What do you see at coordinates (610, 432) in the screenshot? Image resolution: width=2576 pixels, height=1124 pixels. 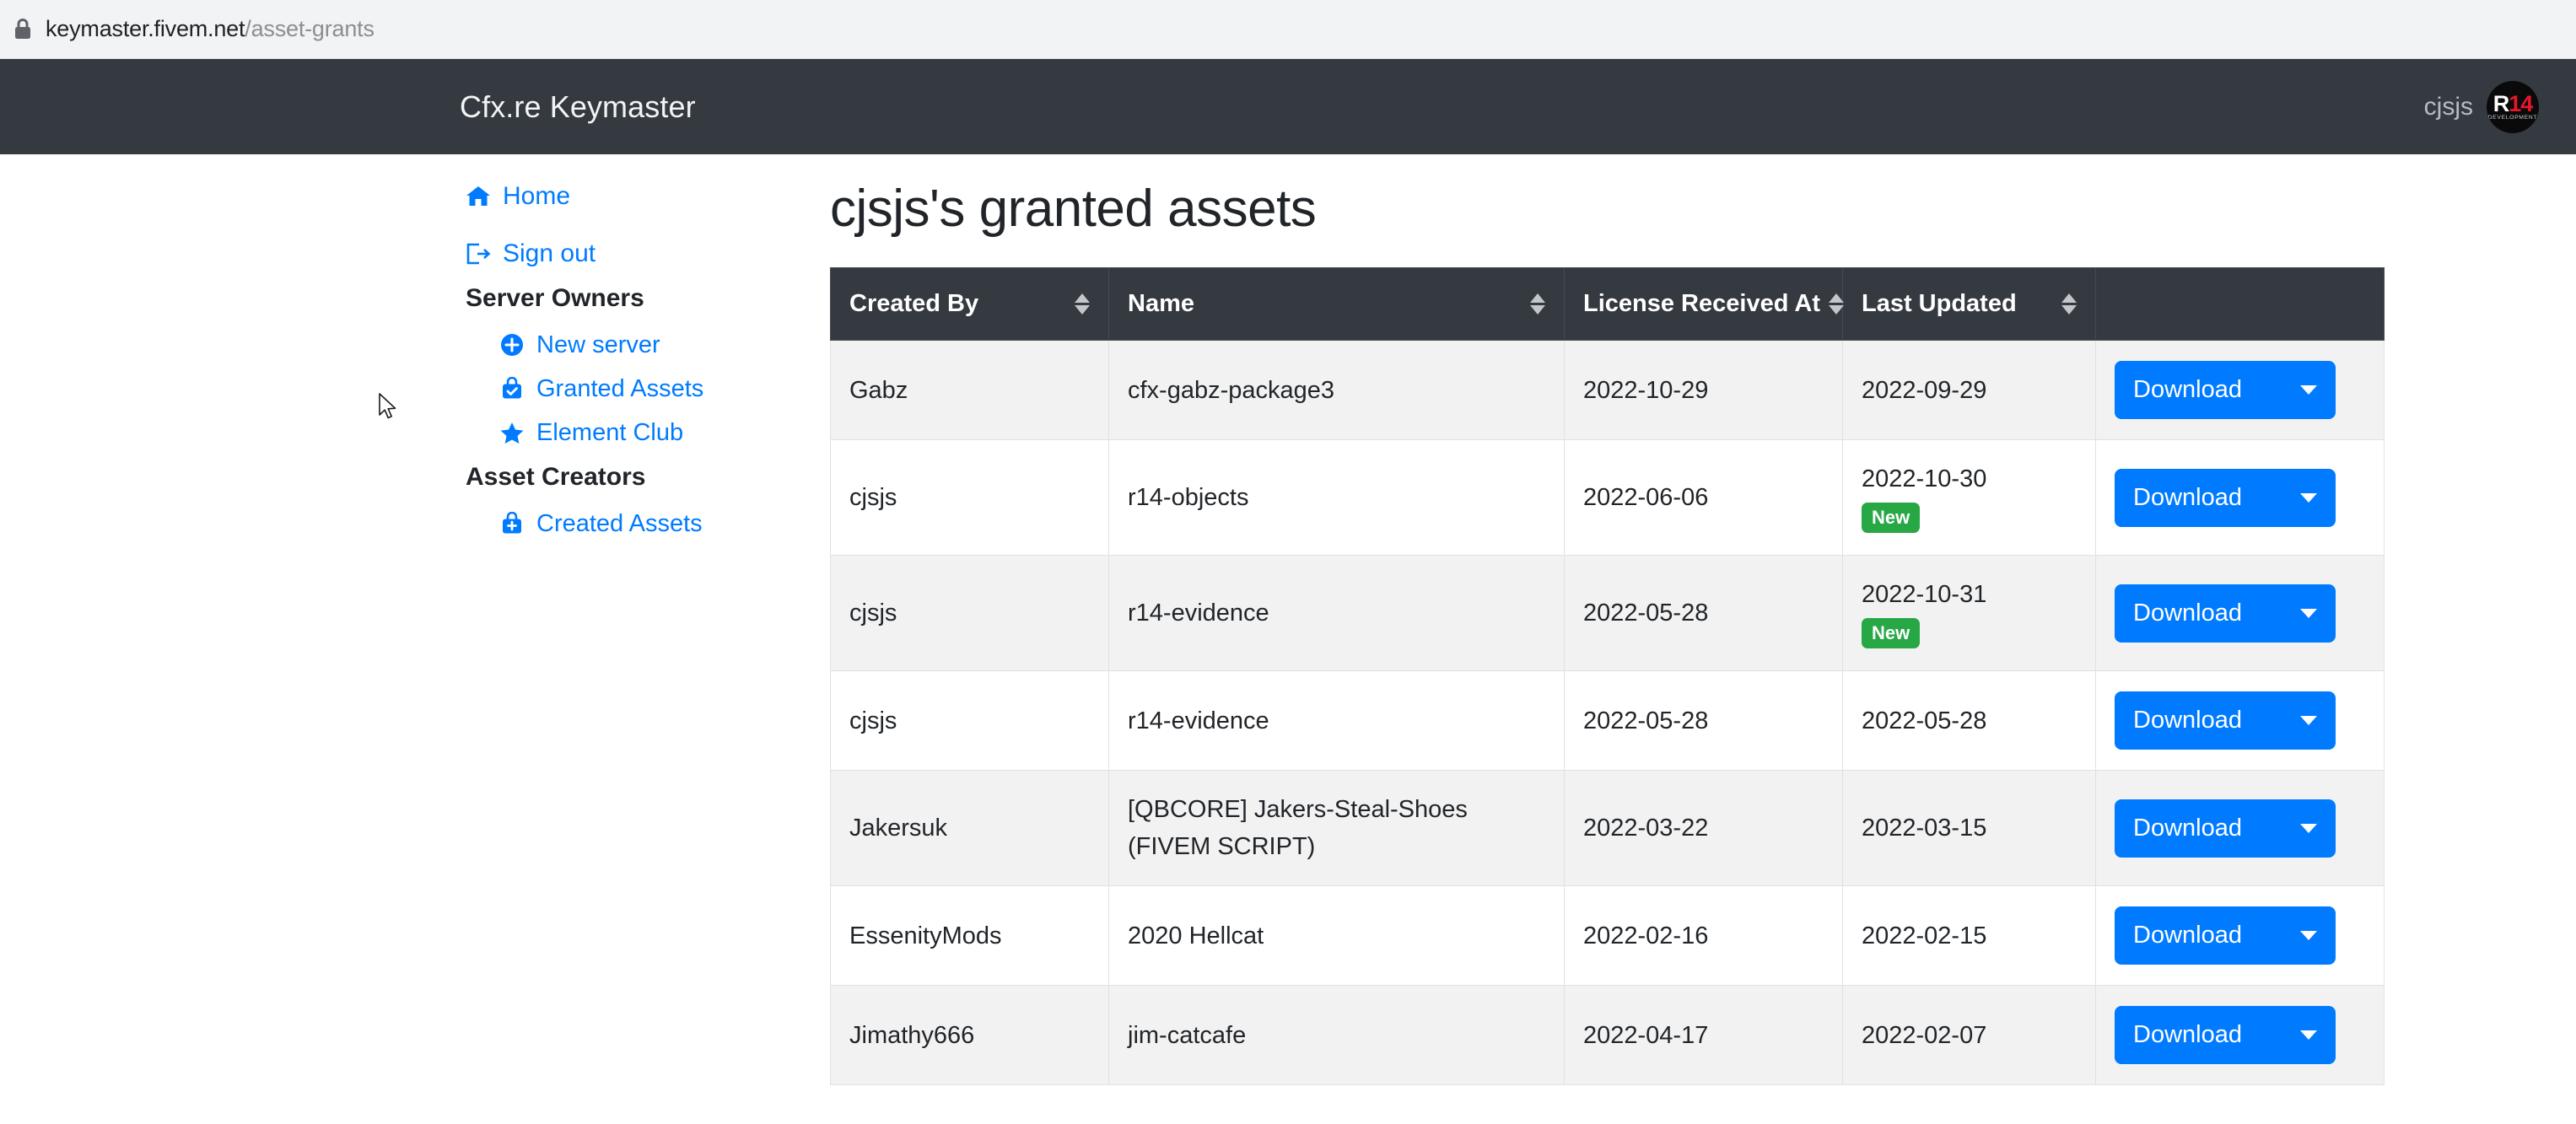 I see `sidebar-item-label: Element Club` at bounding box center [610, 432].